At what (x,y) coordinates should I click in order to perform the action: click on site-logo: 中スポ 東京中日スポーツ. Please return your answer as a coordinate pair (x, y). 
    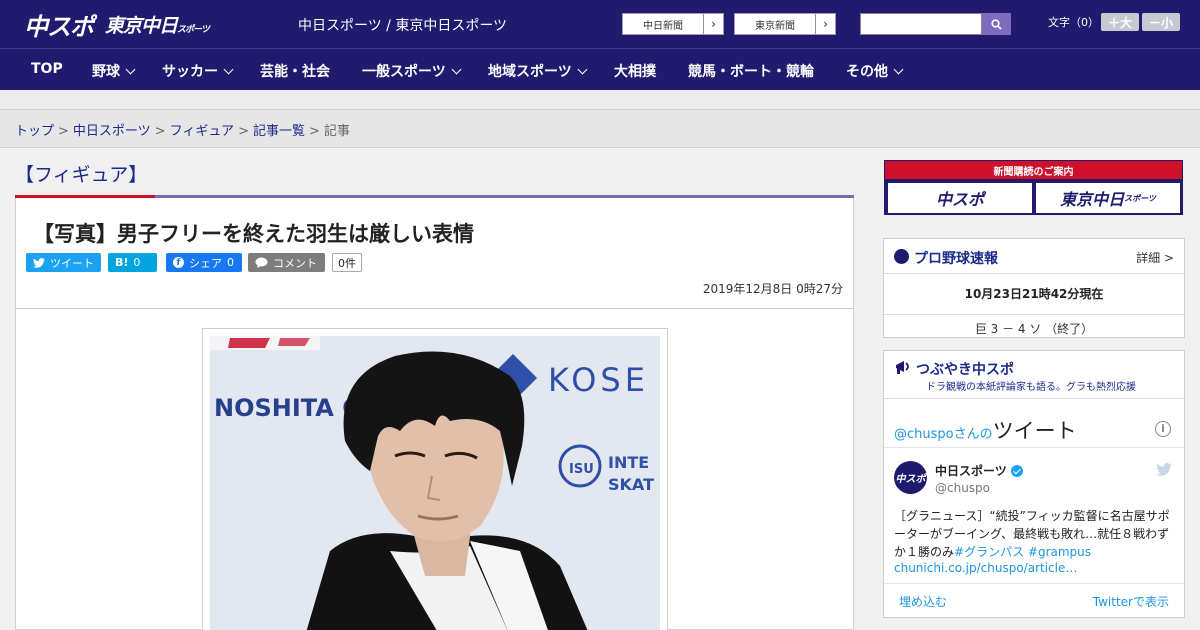
    Looking at the image, I should click on (117, 24).